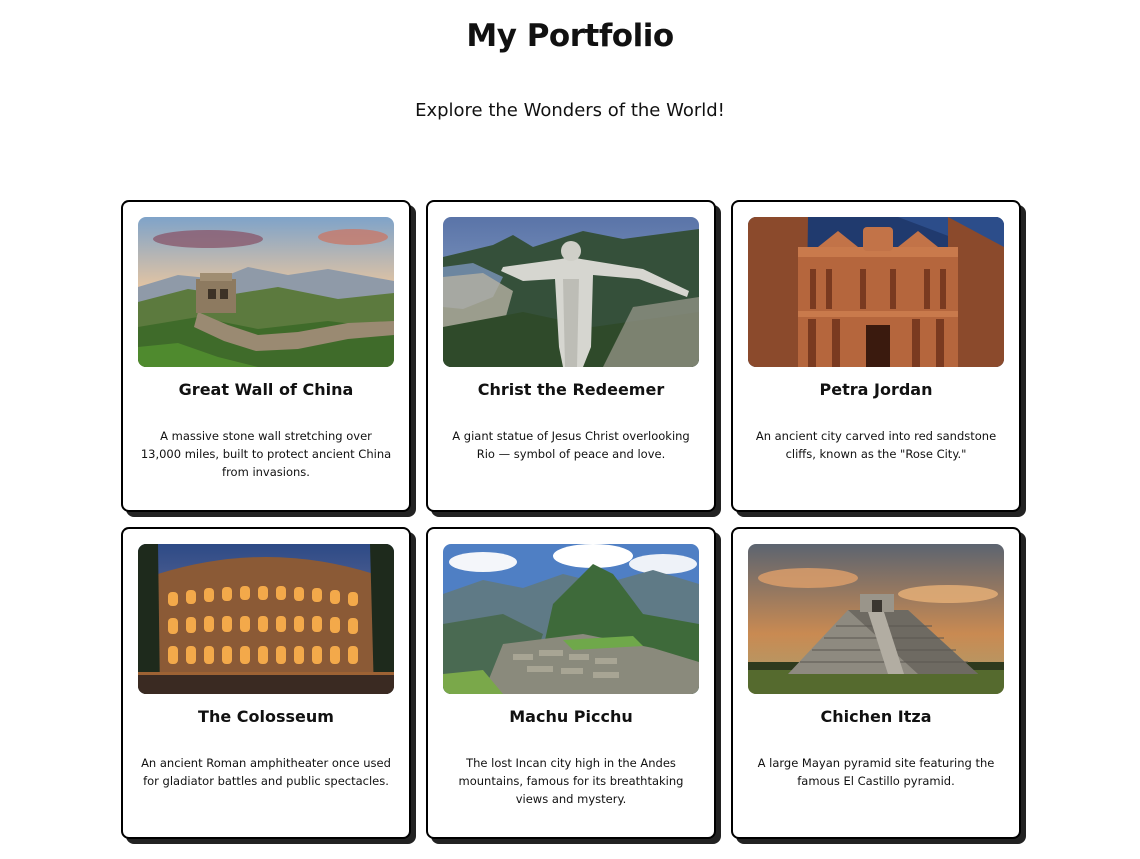  I want to click on page-title: My Portfolio, so click(570, 36).